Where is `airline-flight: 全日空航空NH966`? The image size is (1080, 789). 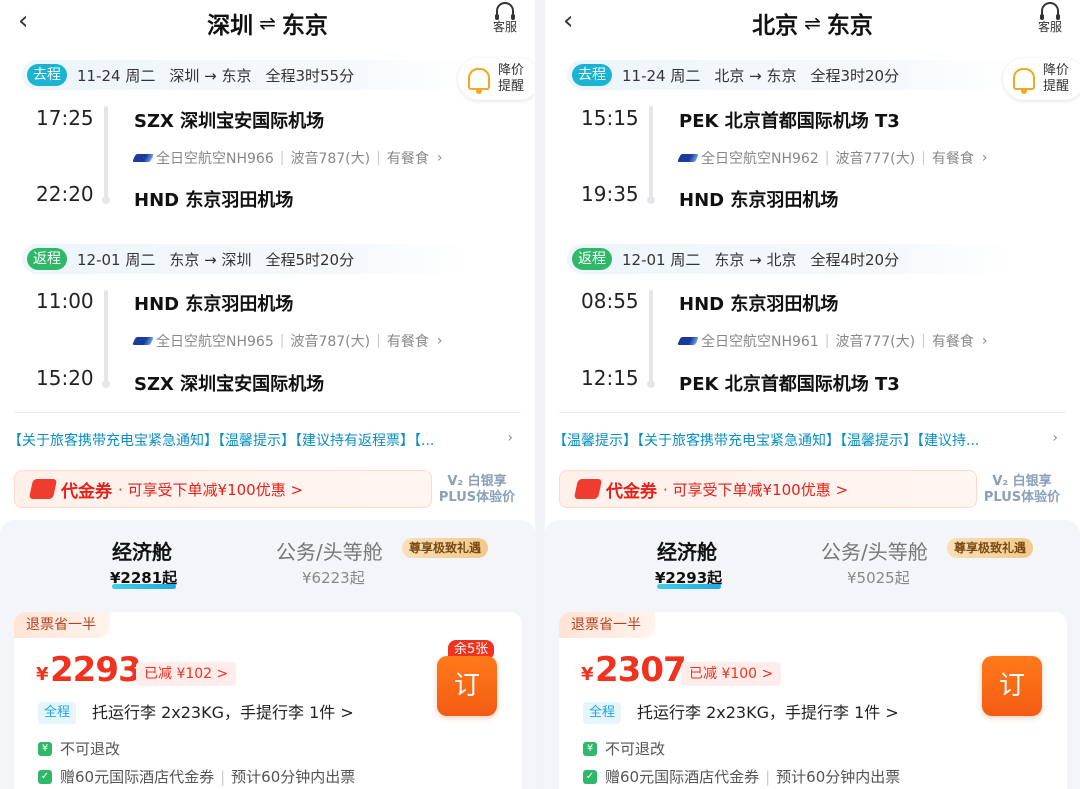
airline-flight: 全日空航空NH966 is located at coordinates (215, 159).